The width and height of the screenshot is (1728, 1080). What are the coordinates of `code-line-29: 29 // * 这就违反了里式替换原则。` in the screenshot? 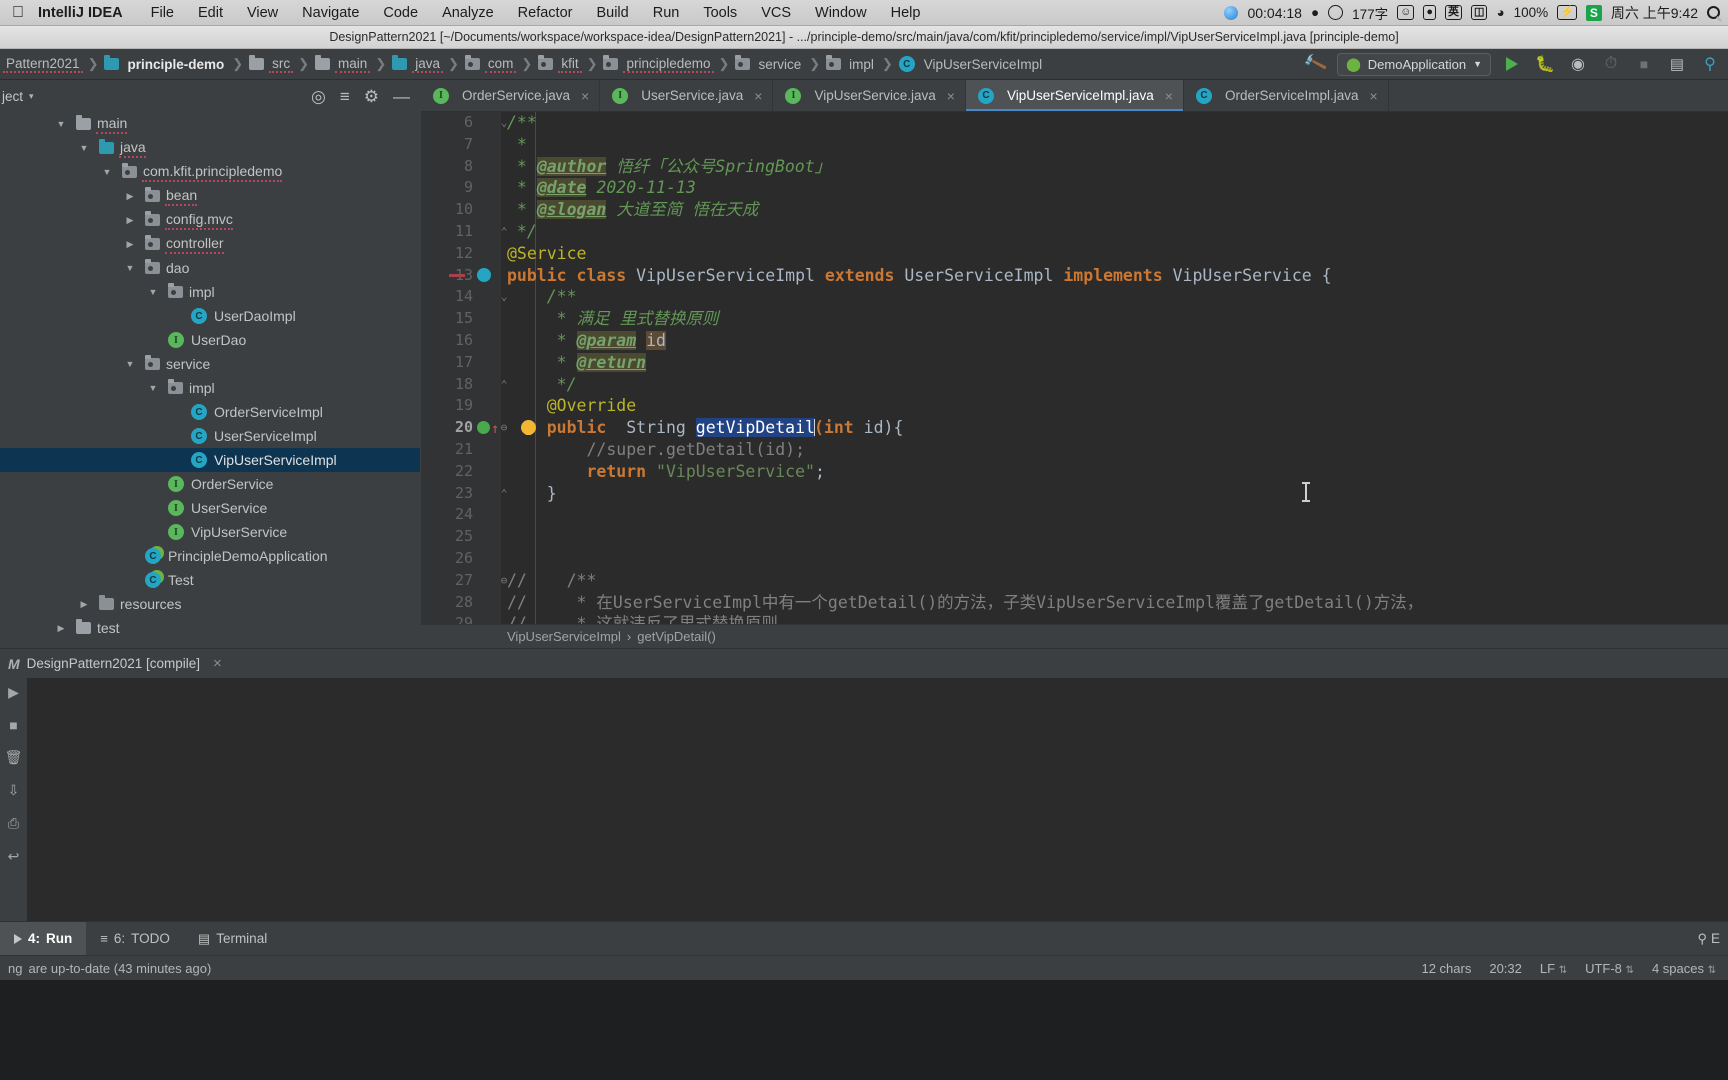 It's located at (1074, 618).